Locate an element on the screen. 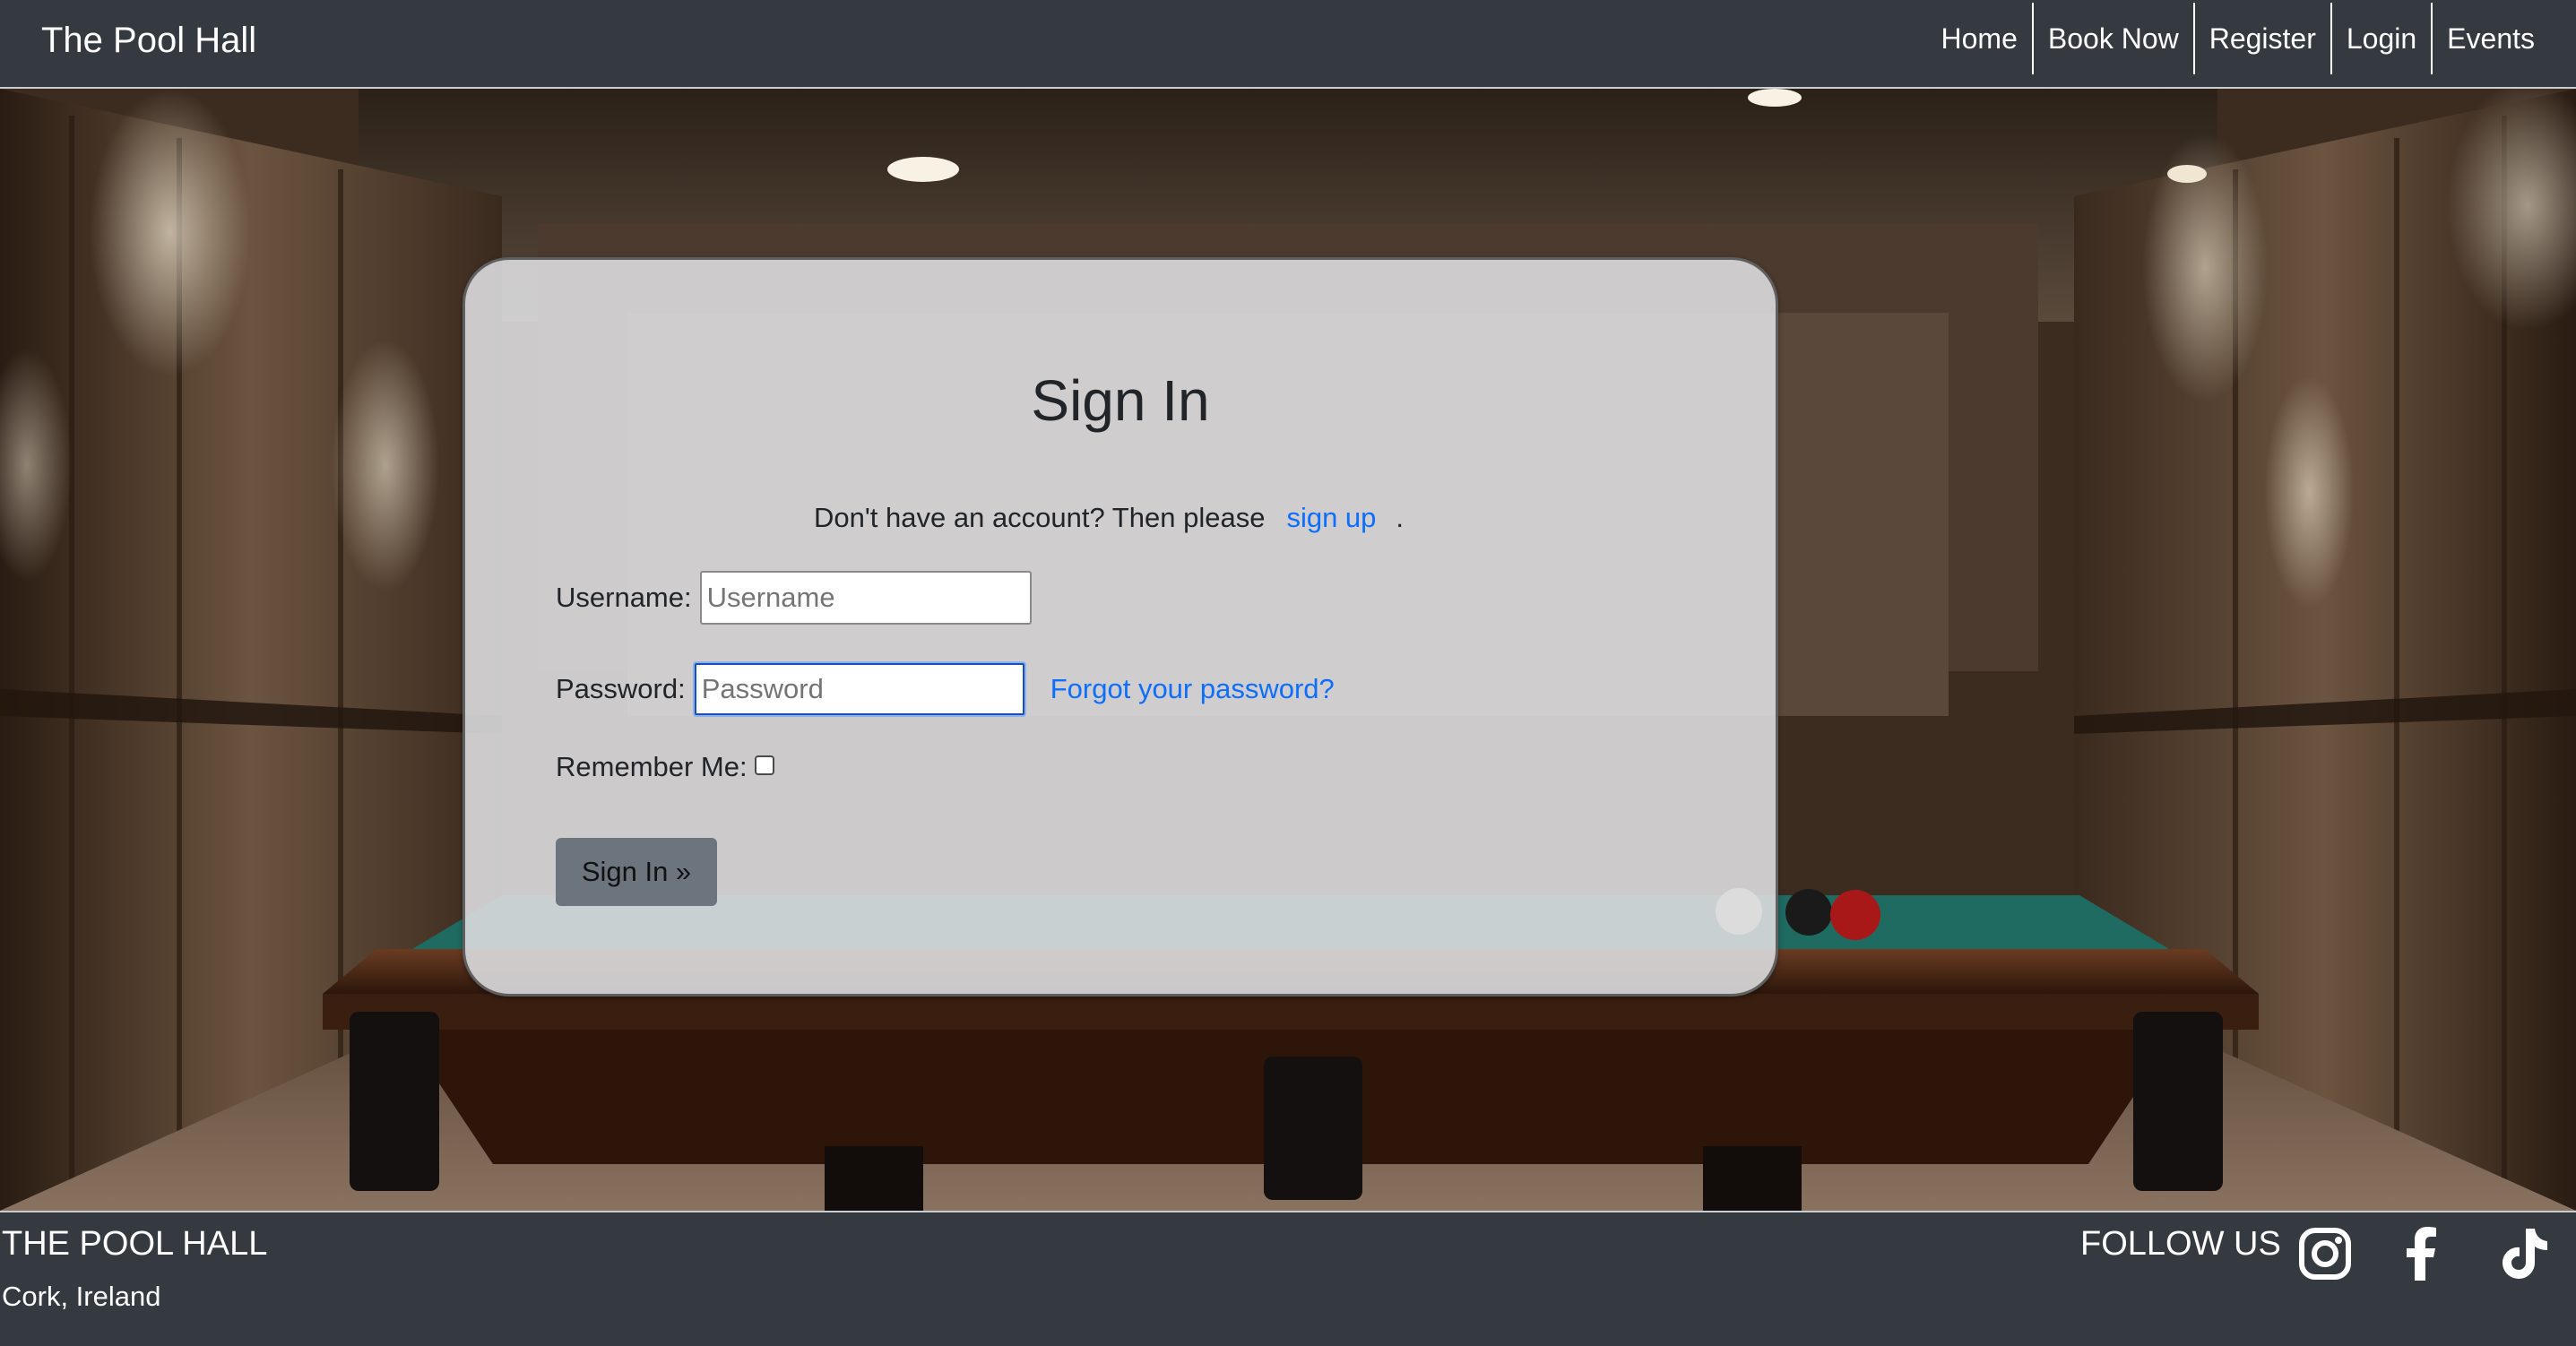 This screenshot has width=2576, height=1346. remember-me-checkbox is located at coordinates (764, 765).